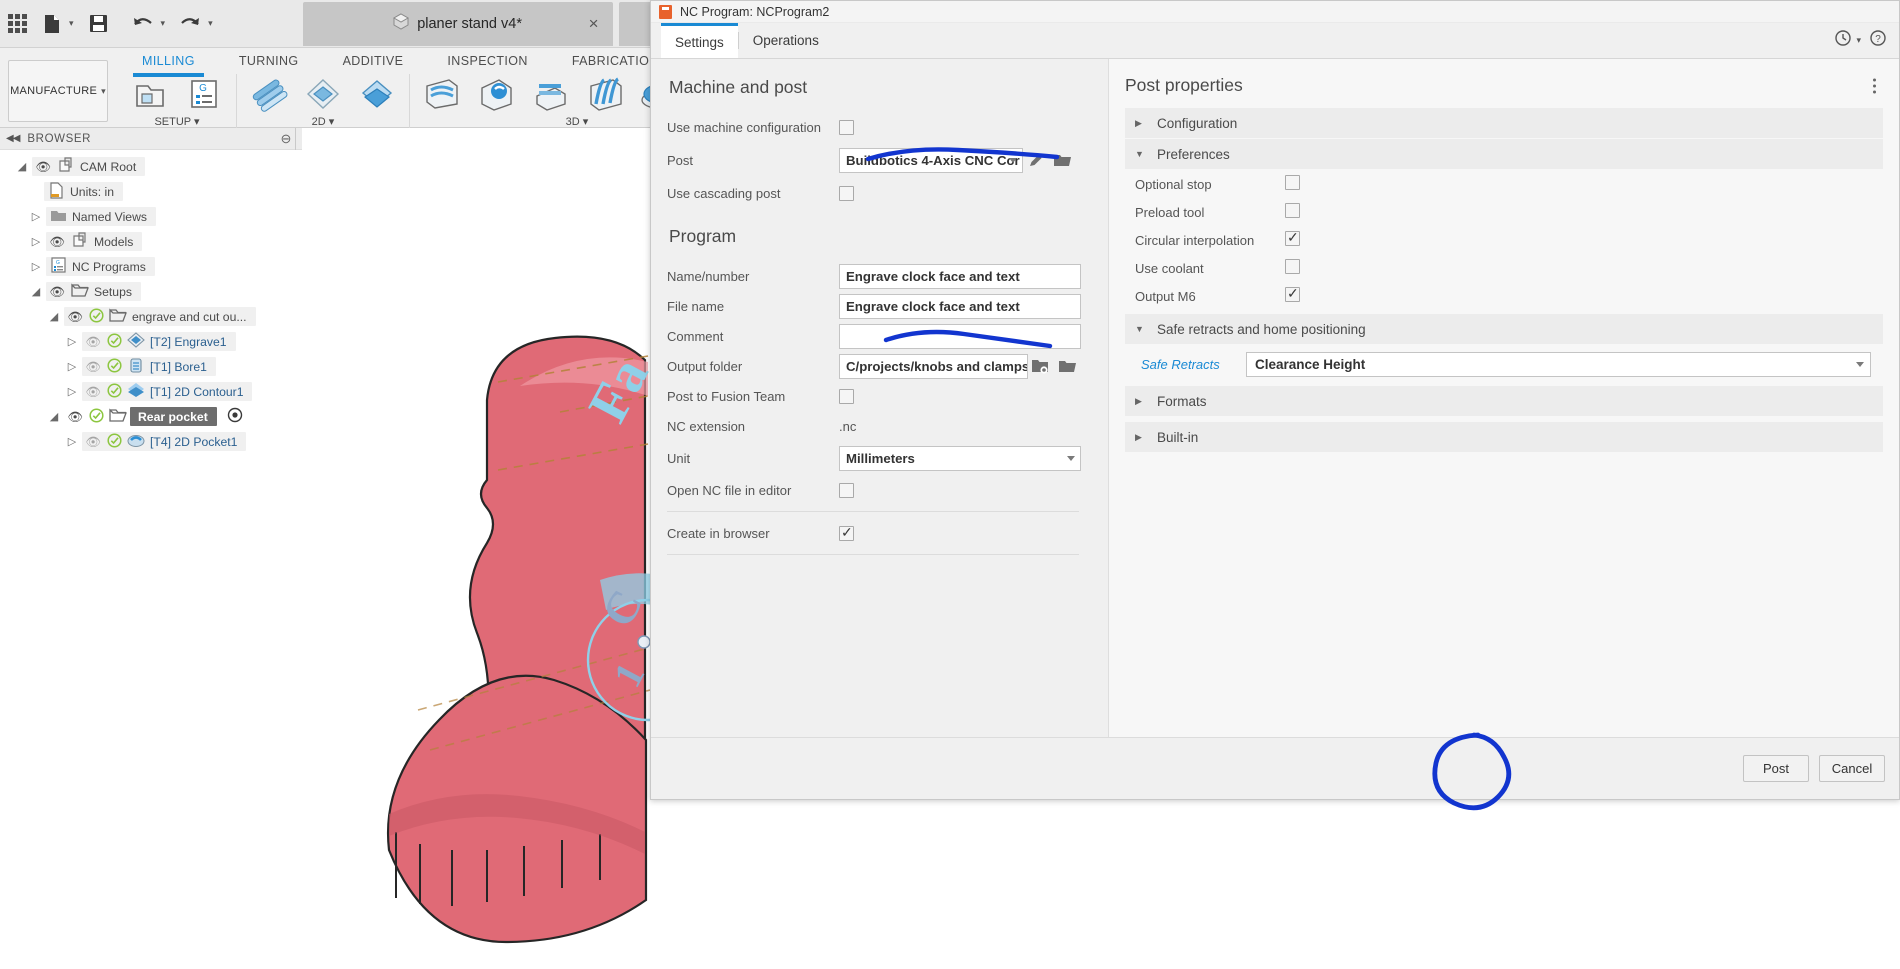  I want to click on comment-input, so click(960, 336).